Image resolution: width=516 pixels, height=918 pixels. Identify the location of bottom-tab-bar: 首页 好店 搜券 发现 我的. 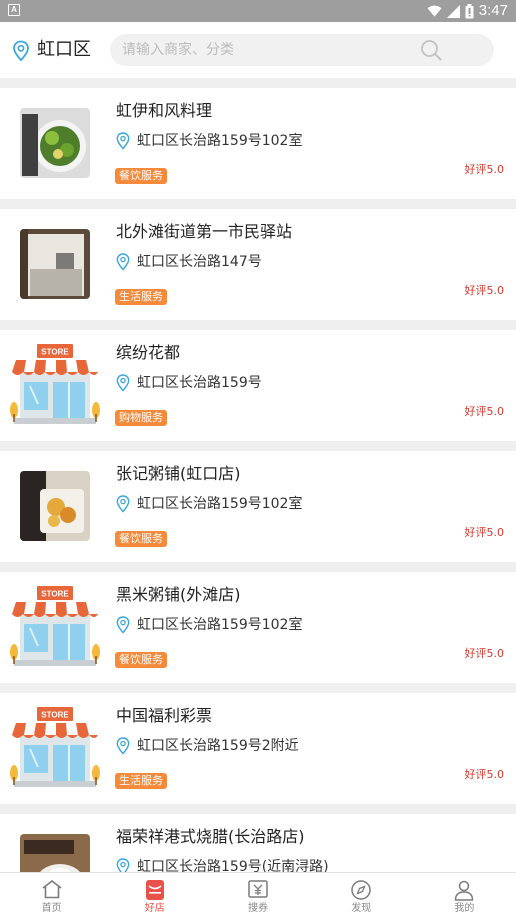
(258, 895).